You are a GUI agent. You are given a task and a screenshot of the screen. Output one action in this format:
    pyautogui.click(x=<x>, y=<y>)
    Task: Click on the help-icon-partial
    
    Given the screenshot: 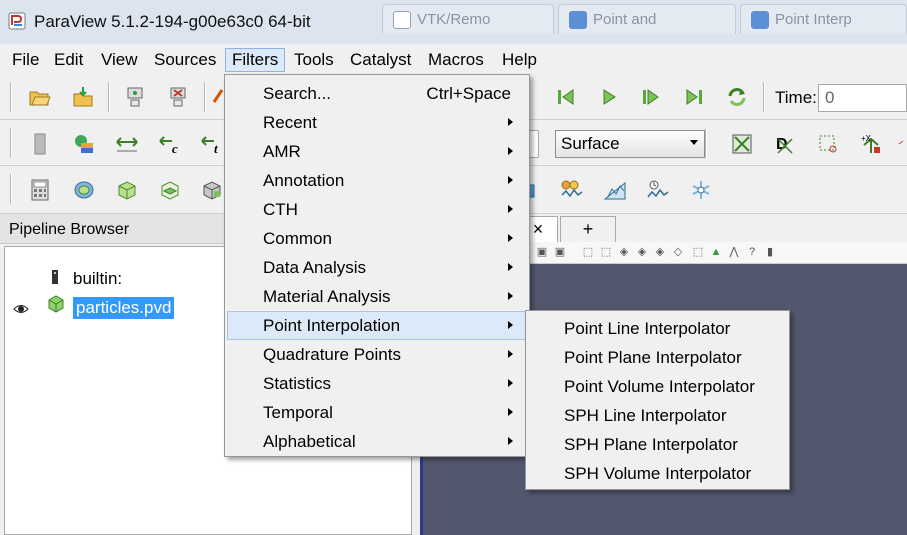 What is the action you would take?
    pyautogui.click(x=218, y=97)
    